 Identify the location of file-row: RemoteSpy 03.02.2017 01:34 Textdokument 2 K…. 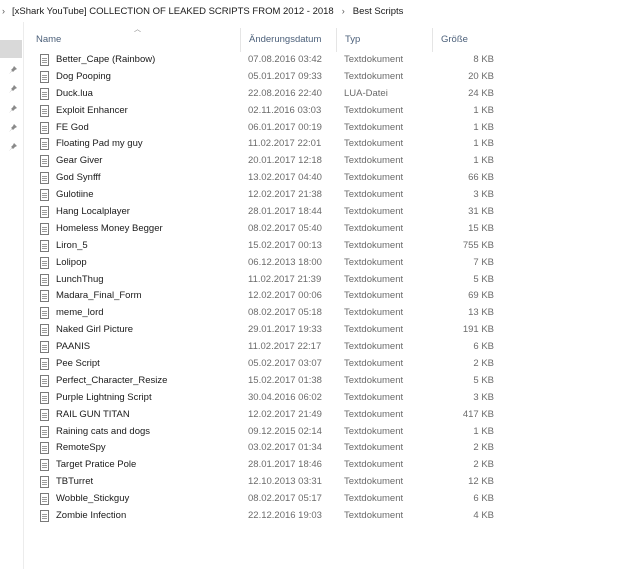
(265, 448).